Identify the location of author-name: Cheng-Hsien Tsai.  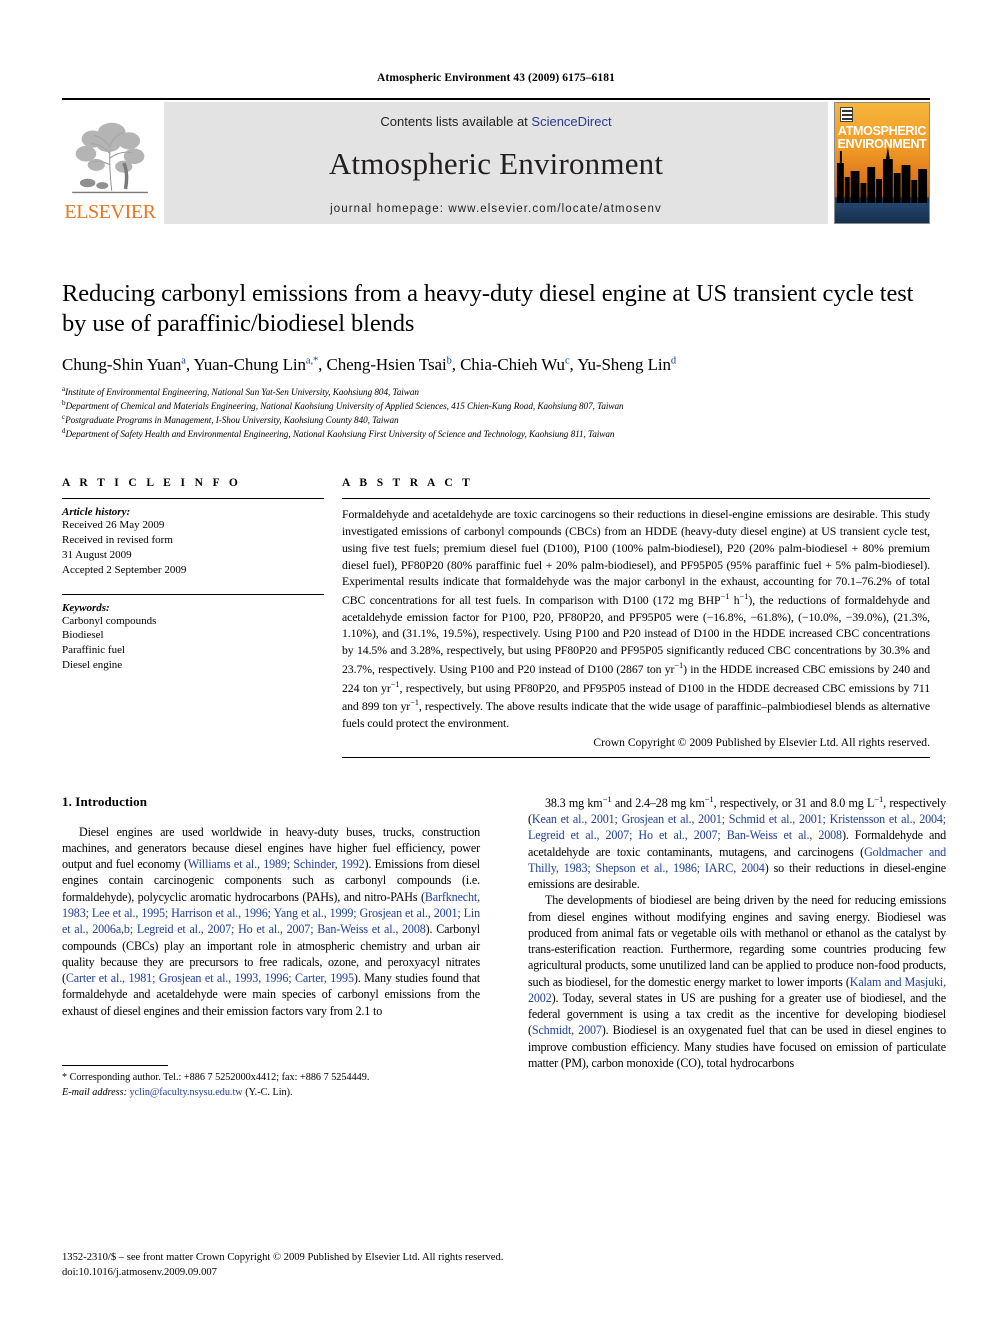
(386, 364).